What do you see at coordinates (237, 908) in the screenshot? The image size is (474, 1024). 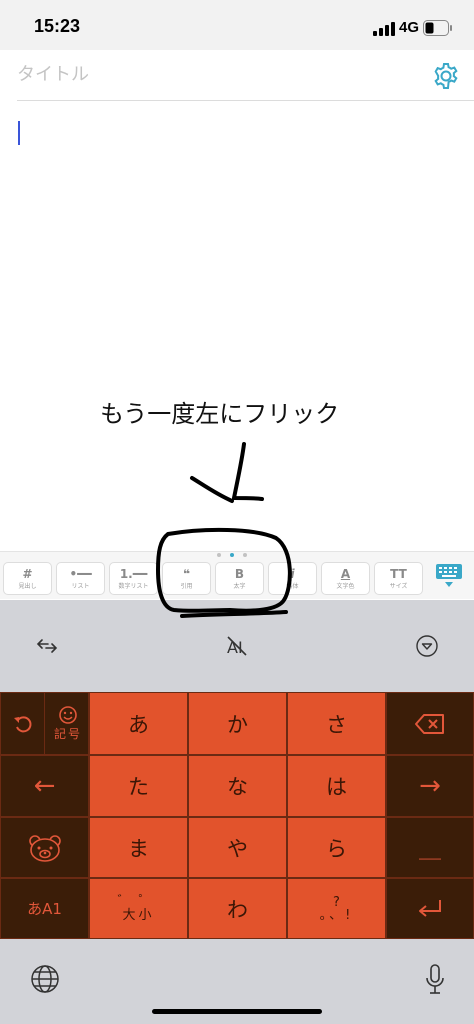 I see `key-wa: わ` at bounding box center [237, 908].